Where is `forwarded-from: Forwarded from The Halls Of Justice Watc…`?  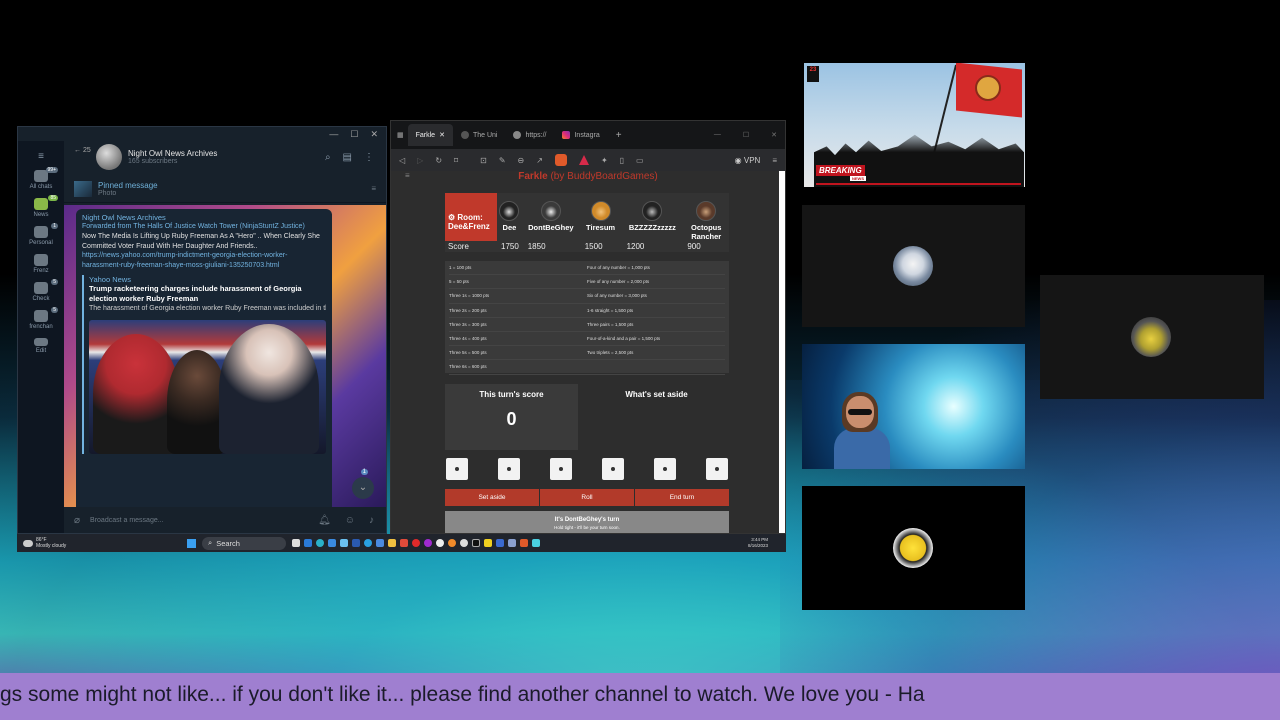 forwarded-from: Forwarded from The Halls Of Justice Watc… is located at coordinates (204, 226).